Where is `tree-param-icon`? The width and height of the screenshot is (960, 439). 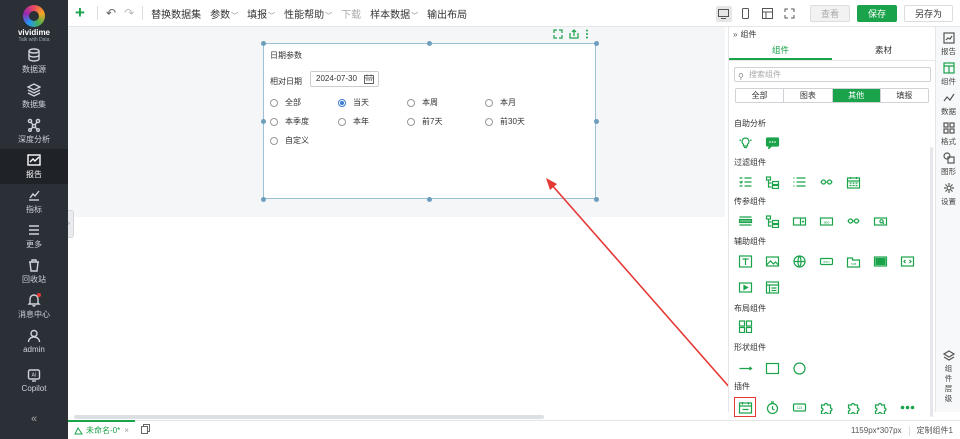
tree-param-icon is located at coordinates (772, 221).